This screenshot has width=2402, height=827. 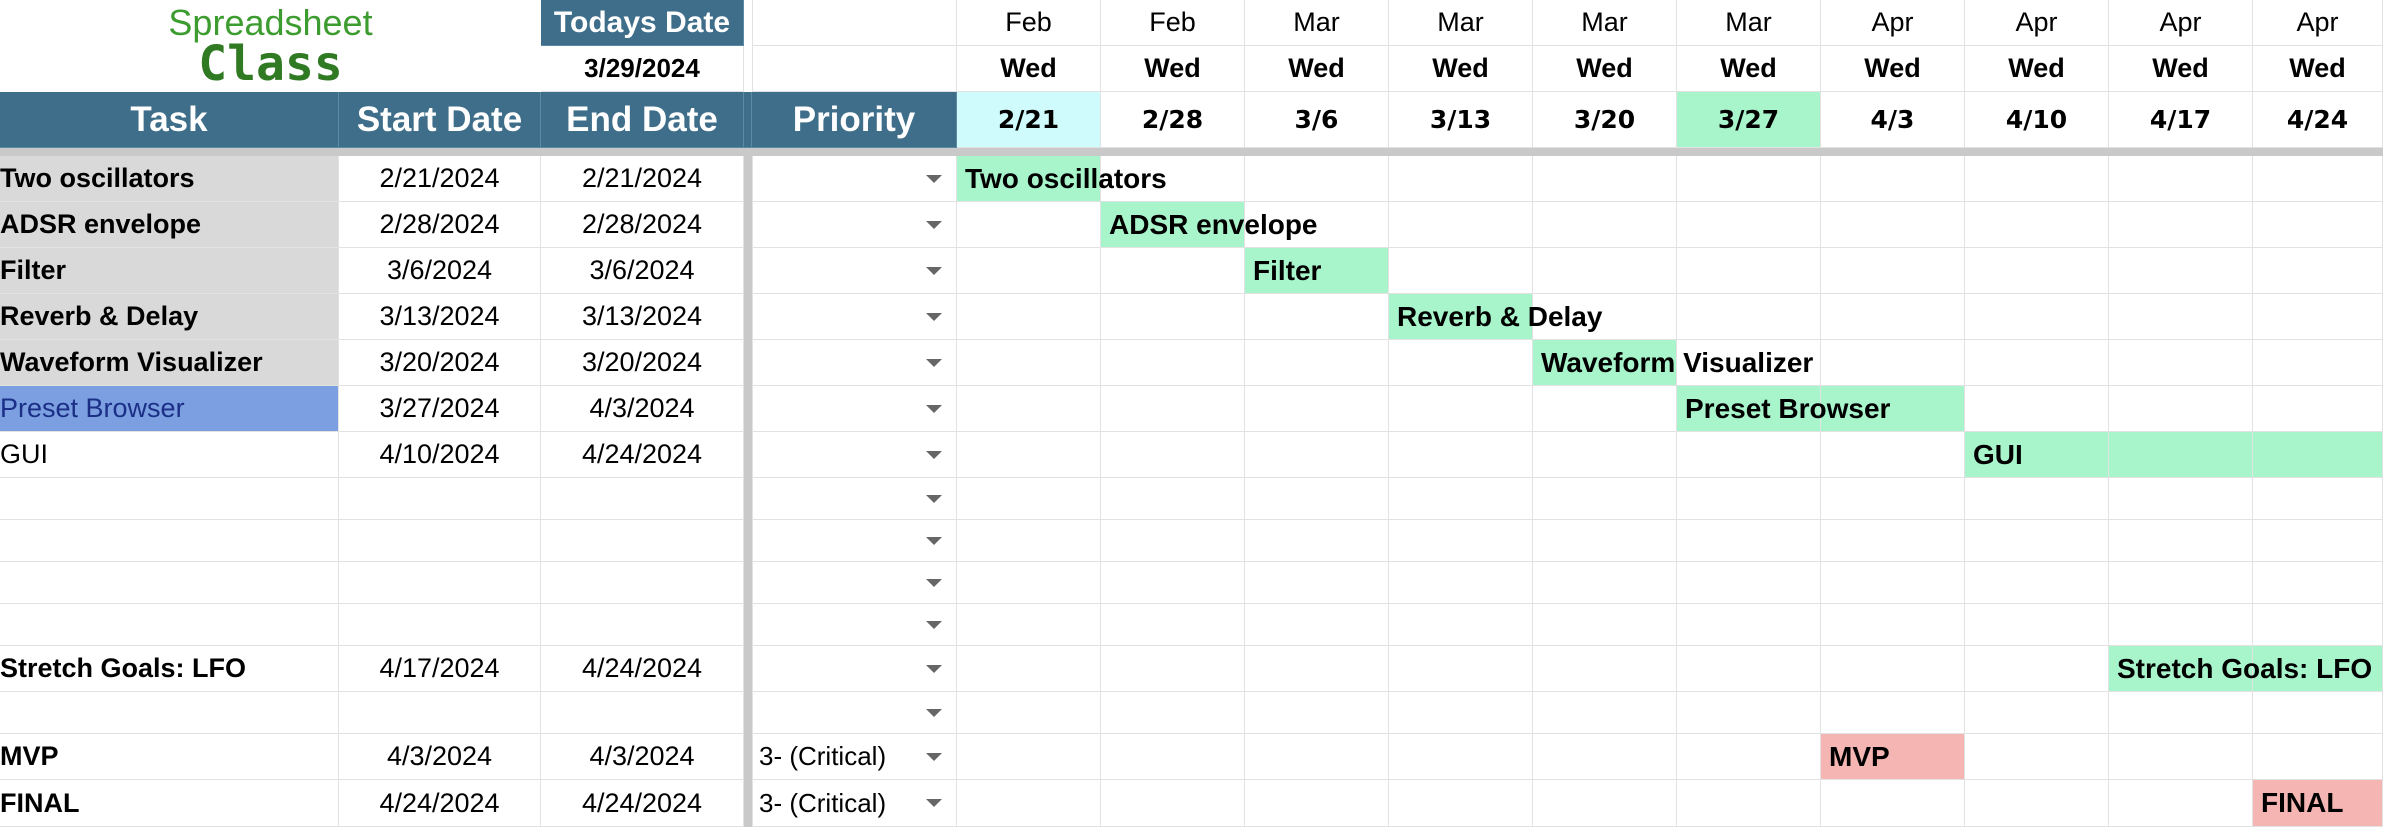 What do you see at coordinates (642, 363) in the screenshot?
I see `end-date-cell: 3/20/2024` at bounding box center [642, 363].